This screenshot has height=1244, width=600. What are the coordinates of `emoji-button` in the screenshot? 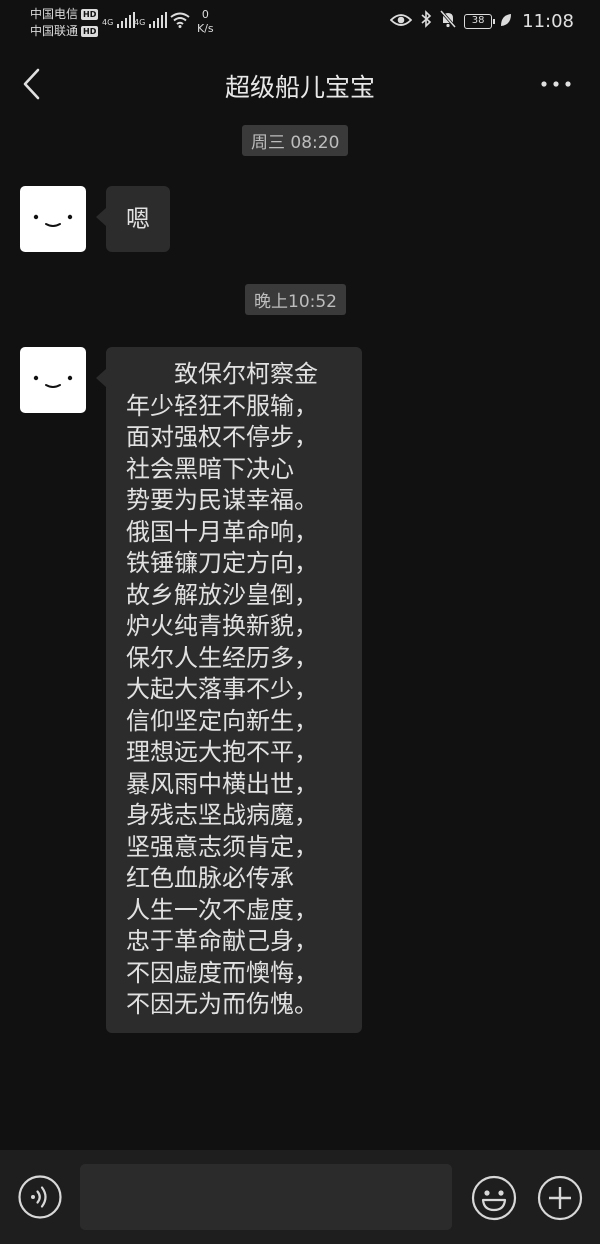 It's located at (494, 1198).